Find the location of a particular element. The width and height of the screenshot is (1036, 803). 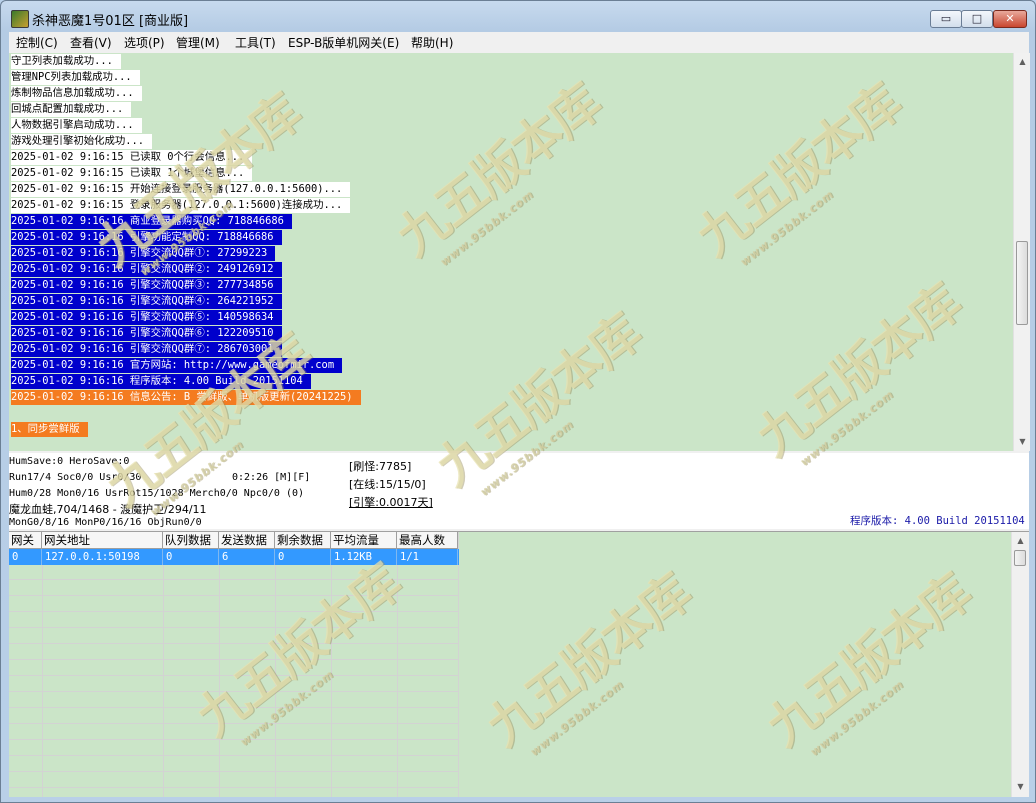

maximize-button: □ is located at coordinates (977, 19).